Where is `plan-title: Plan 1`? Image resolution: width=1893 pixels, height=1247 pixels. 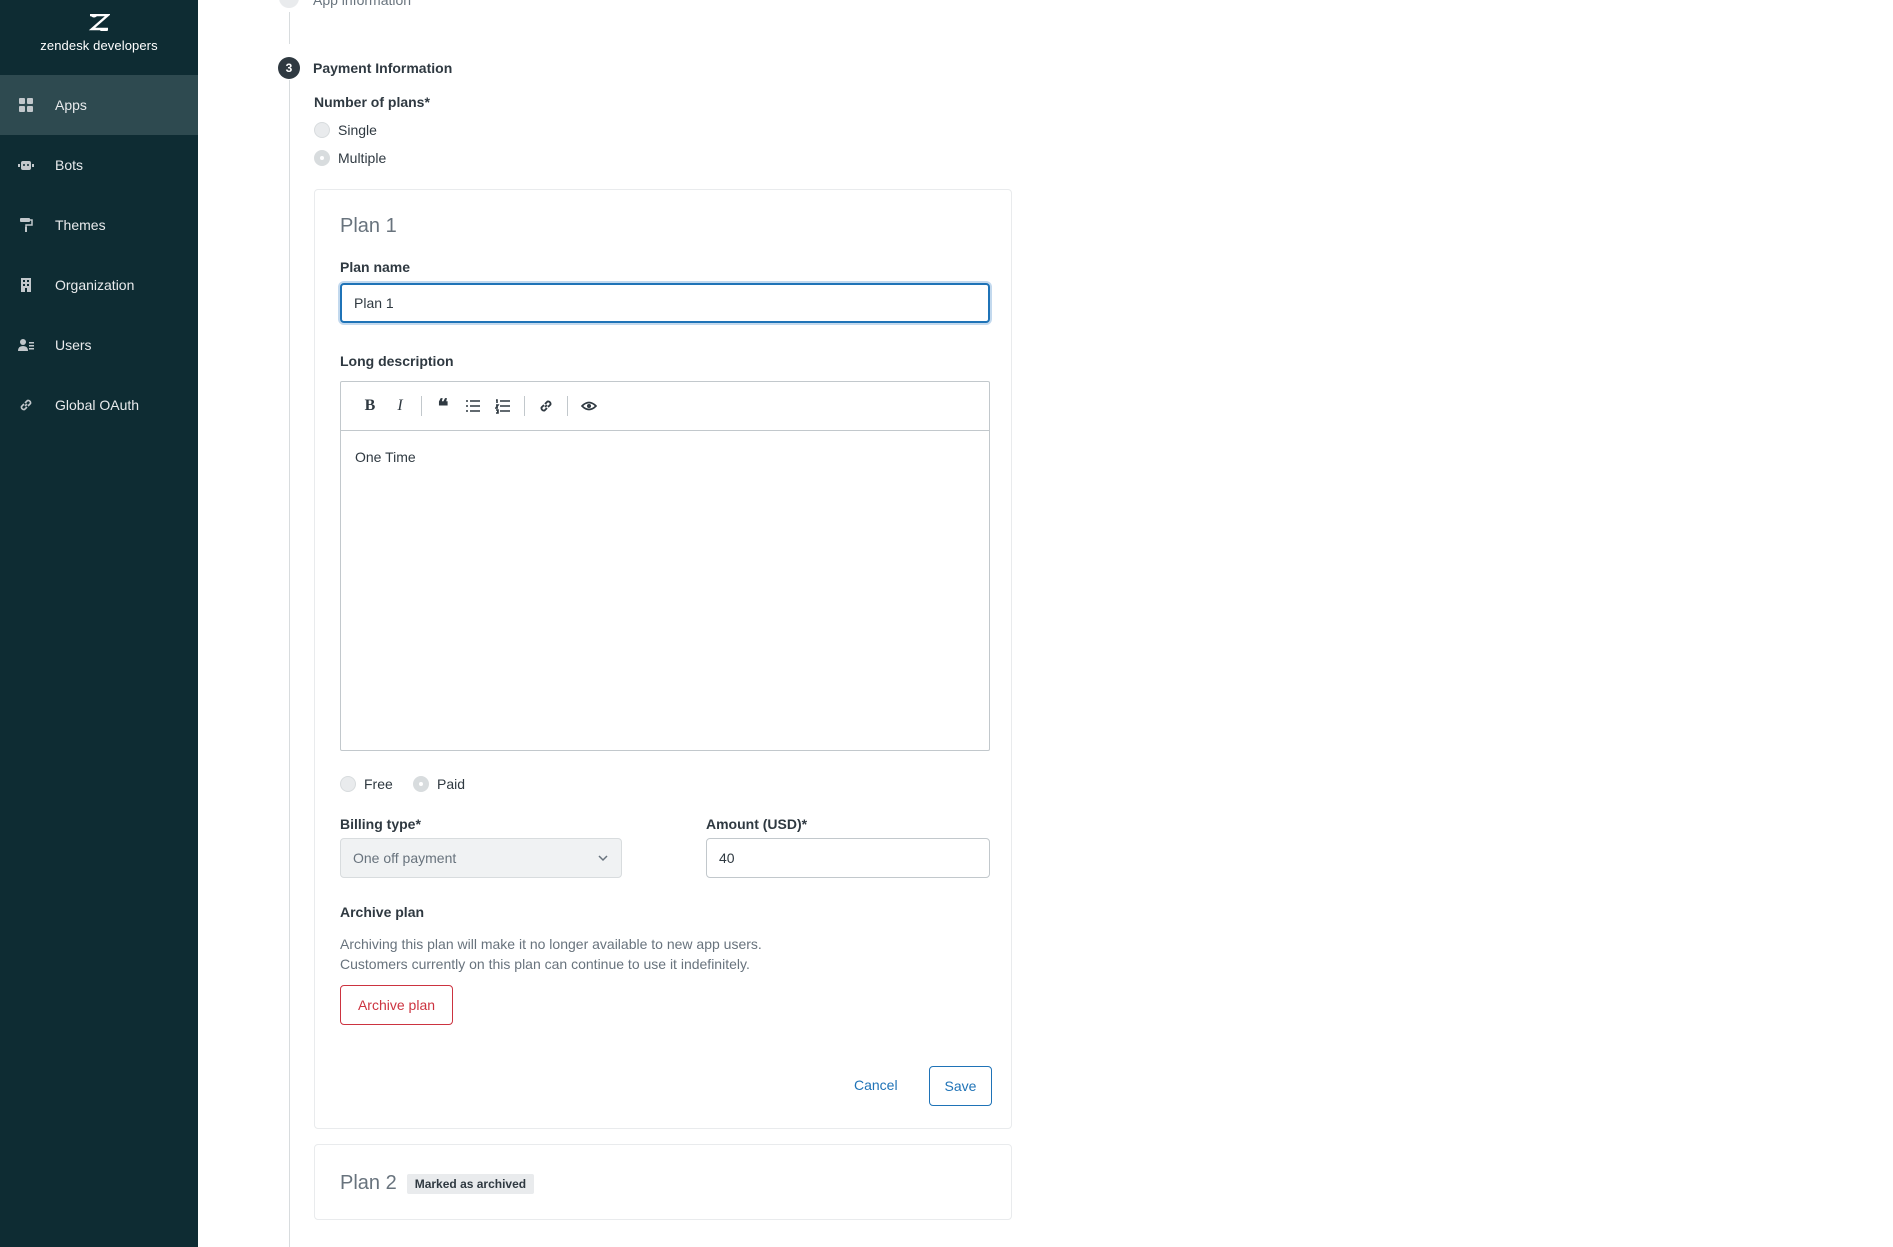 plan-title: Plan 1 is located at coordinates (368, 226).